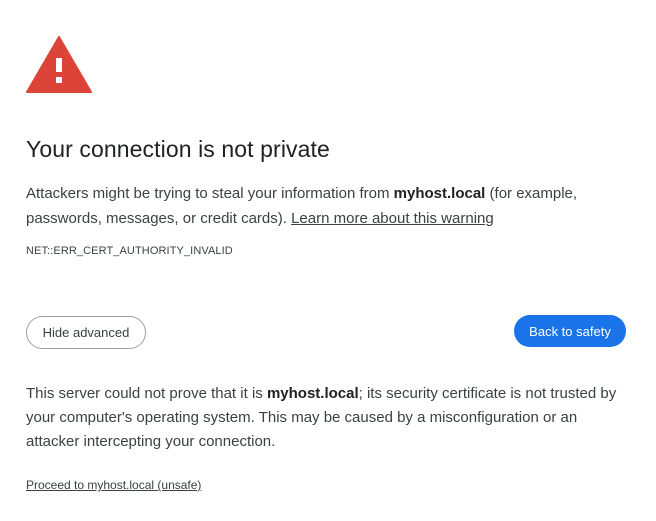  What do you see at coordinates (570, 331) in the screenshot?
I see `back-to-safety-button: Back to safety` at bounding box center [570, 331].